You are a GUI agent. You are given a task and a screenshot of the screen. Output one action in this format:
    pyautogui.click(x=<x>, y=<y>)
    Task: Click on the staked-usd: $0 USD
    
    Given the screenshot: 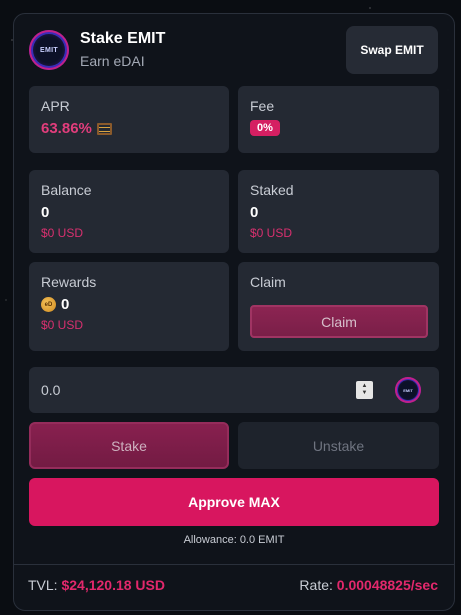 What is the action you would take?
    pyautogui.click(x=271, y=233)
    